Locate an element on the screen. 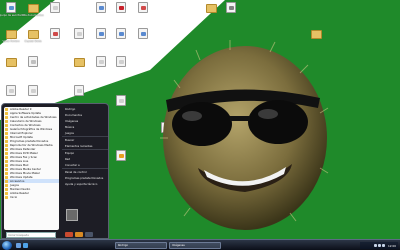 The height and width of the screenshot is (250, 400). taskbar: Rodrigo Imágenes 12:00 is located at coordinates (200, 244).